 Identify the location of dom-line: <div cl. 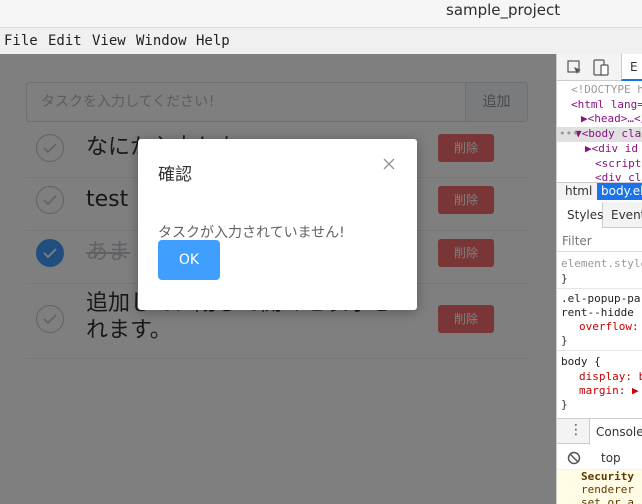
(618, 176).